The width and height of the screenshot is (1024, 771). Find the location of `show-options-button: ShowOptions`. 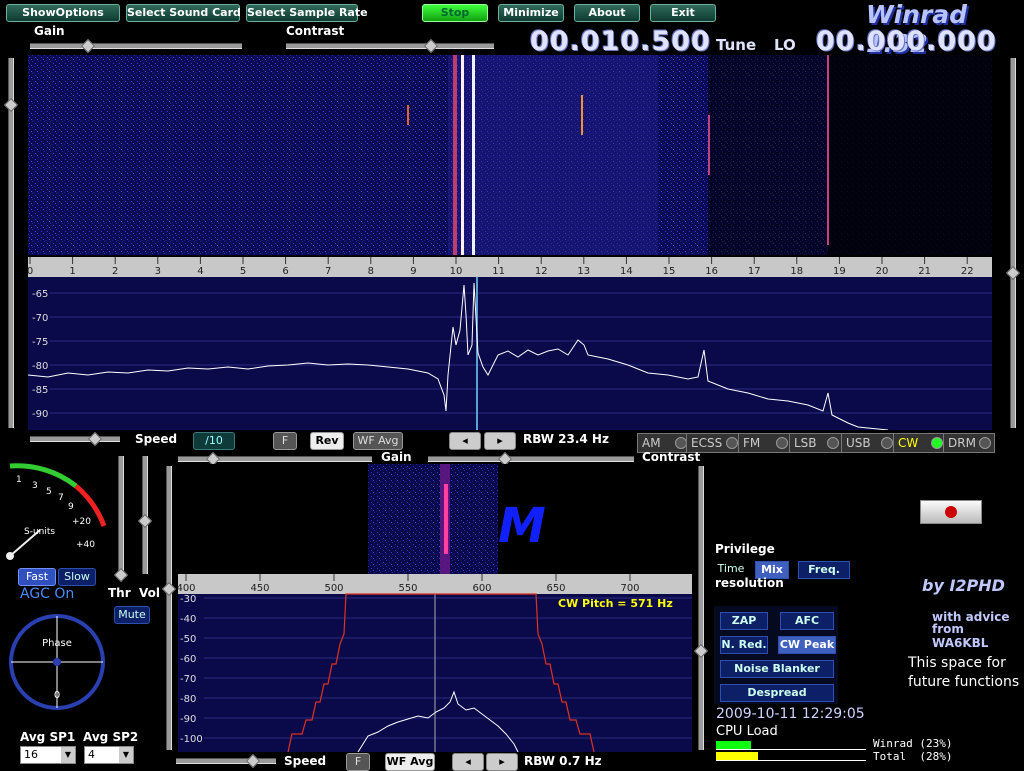

show-options-button: ShowOptions is located at coordinates (63, 13).